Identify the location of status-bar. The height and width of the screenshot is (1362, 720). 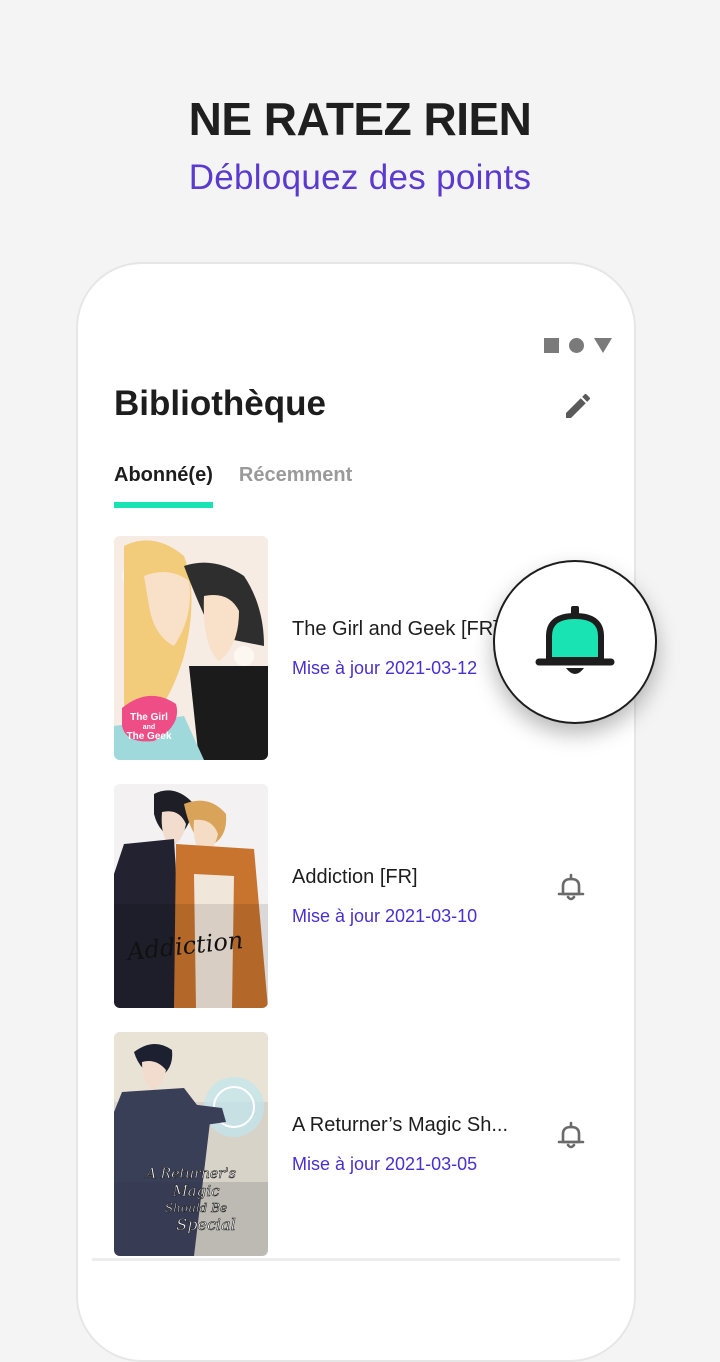
(578, 345).